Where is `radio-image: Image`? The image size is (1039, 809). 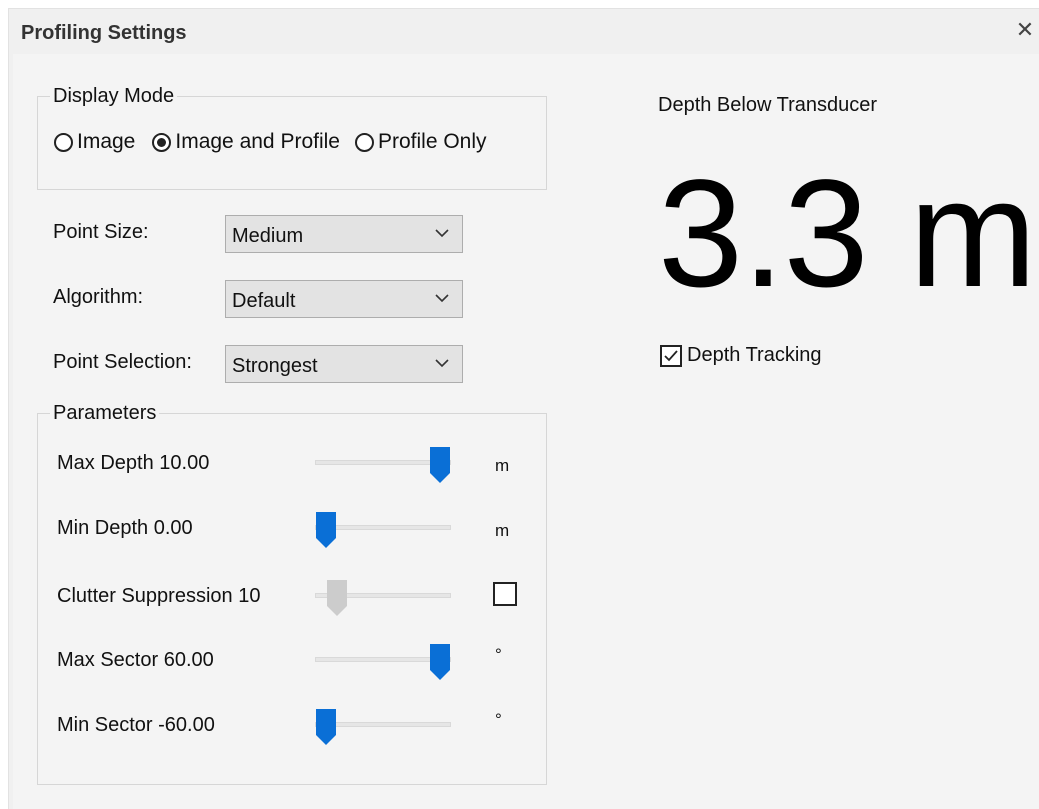 radio-image: Image is located at coordinates (94, 142).